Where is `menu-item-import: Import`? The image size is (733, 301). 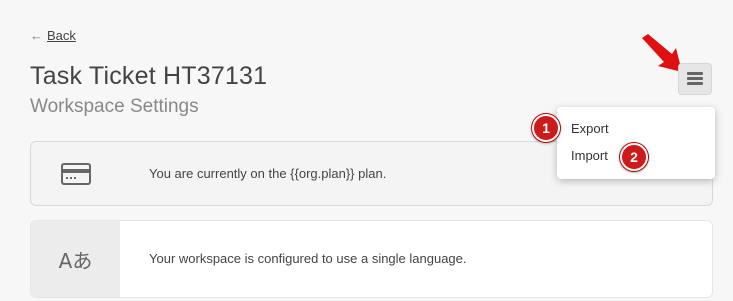 menu-item-import: Import is located at coordinates (589, 155).